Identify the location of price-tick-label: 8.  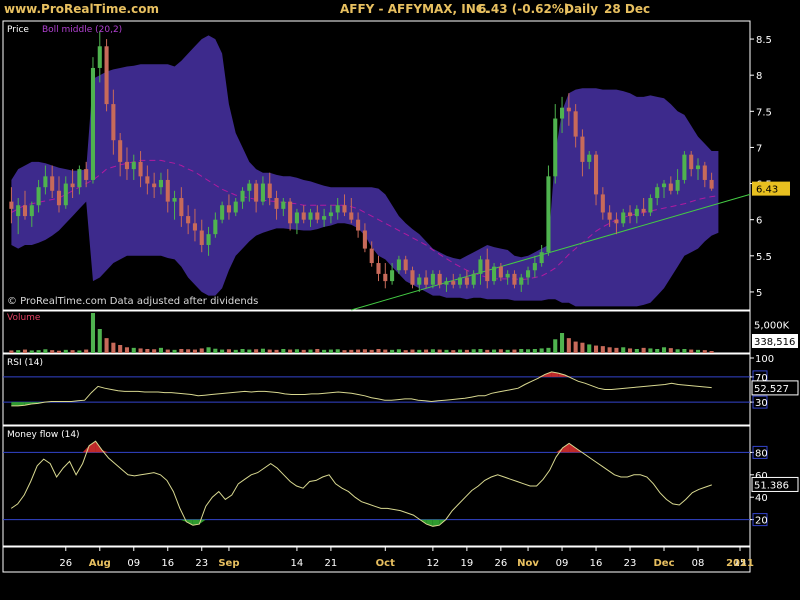
(759, 76).